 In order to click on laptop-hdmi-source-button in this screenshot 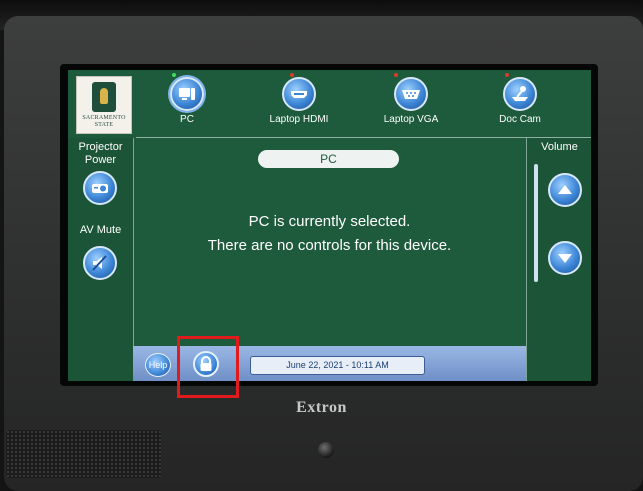, I will do `click(299, 94)`.